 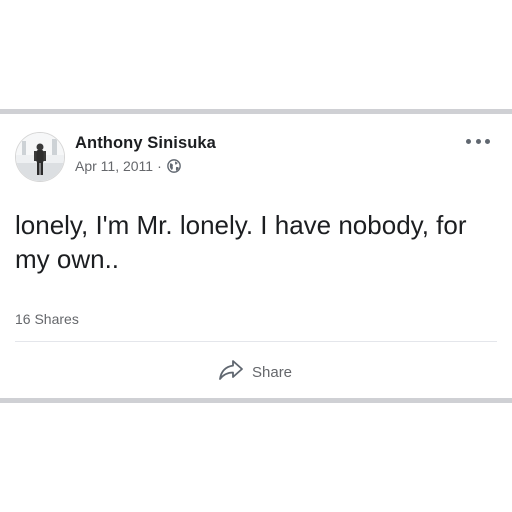 What do you see at coordinates (256, 341) in the screenshot?
I see `divider` at bounding box center [256, 341].